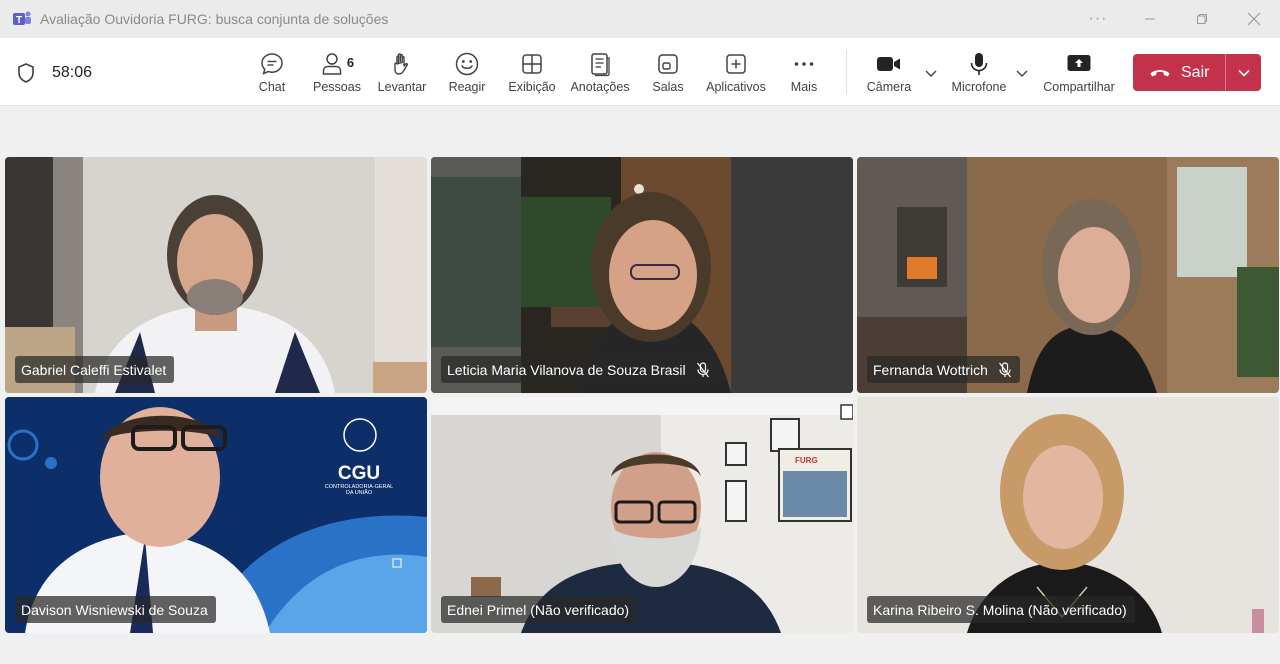 The image size is (1280, 664). Describe the element at coordinates (668, 64) in the screenshot. I see `rooms-icon` at that location.